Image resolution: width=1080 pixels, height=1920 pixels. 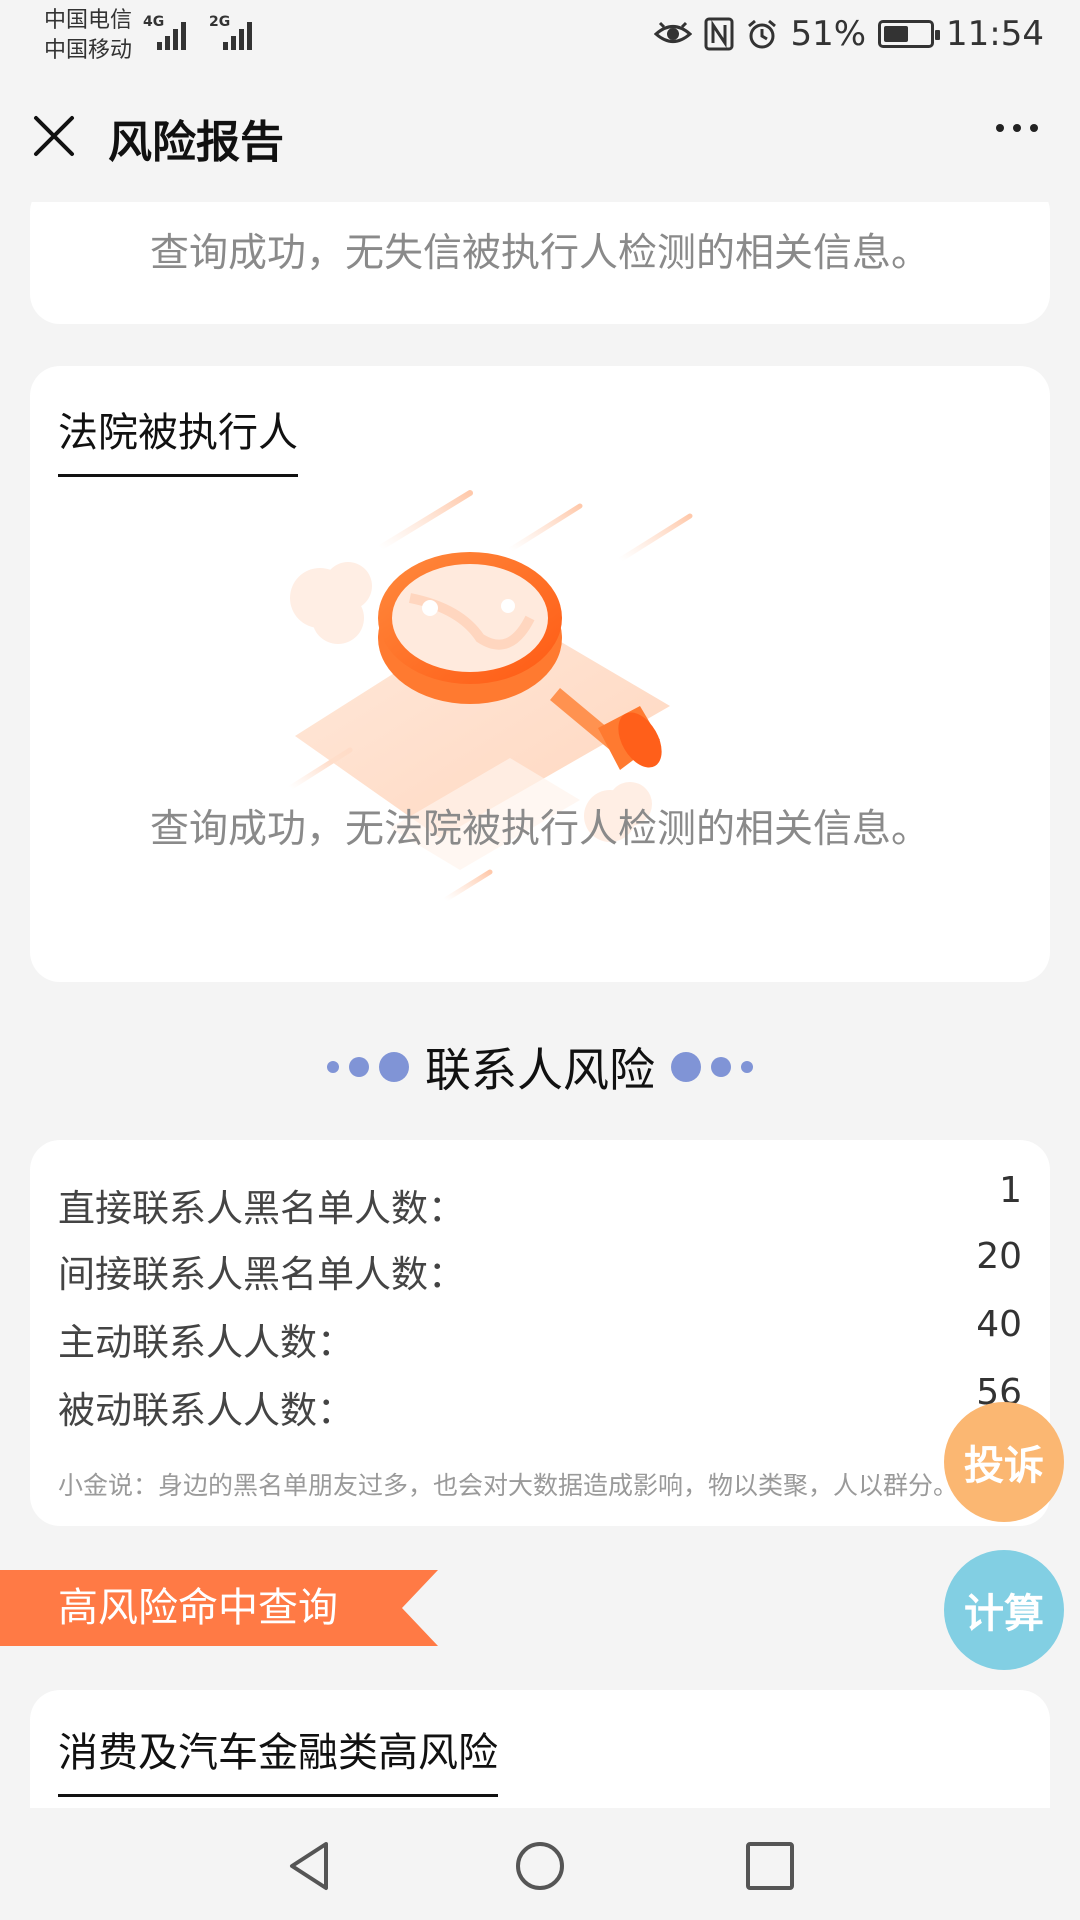 I want to click on dishonest-result-card: 查询成功，无失信被执行人检测的相关信息。, so click(x=540, y=263).